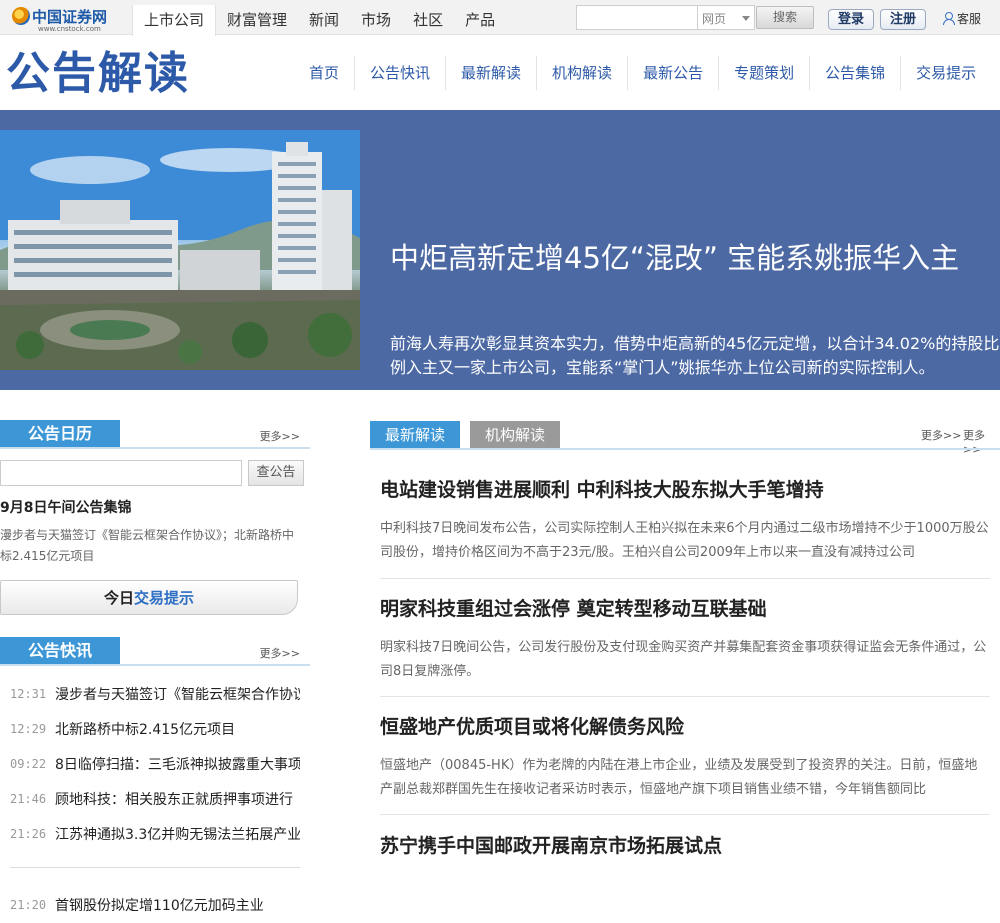  What do you see at coordinates (551, 846) in the screenshot?
I see `article-title: 苏宁携手中国邮政开展南京市场拓展试点` at bounding box center [551, 846].